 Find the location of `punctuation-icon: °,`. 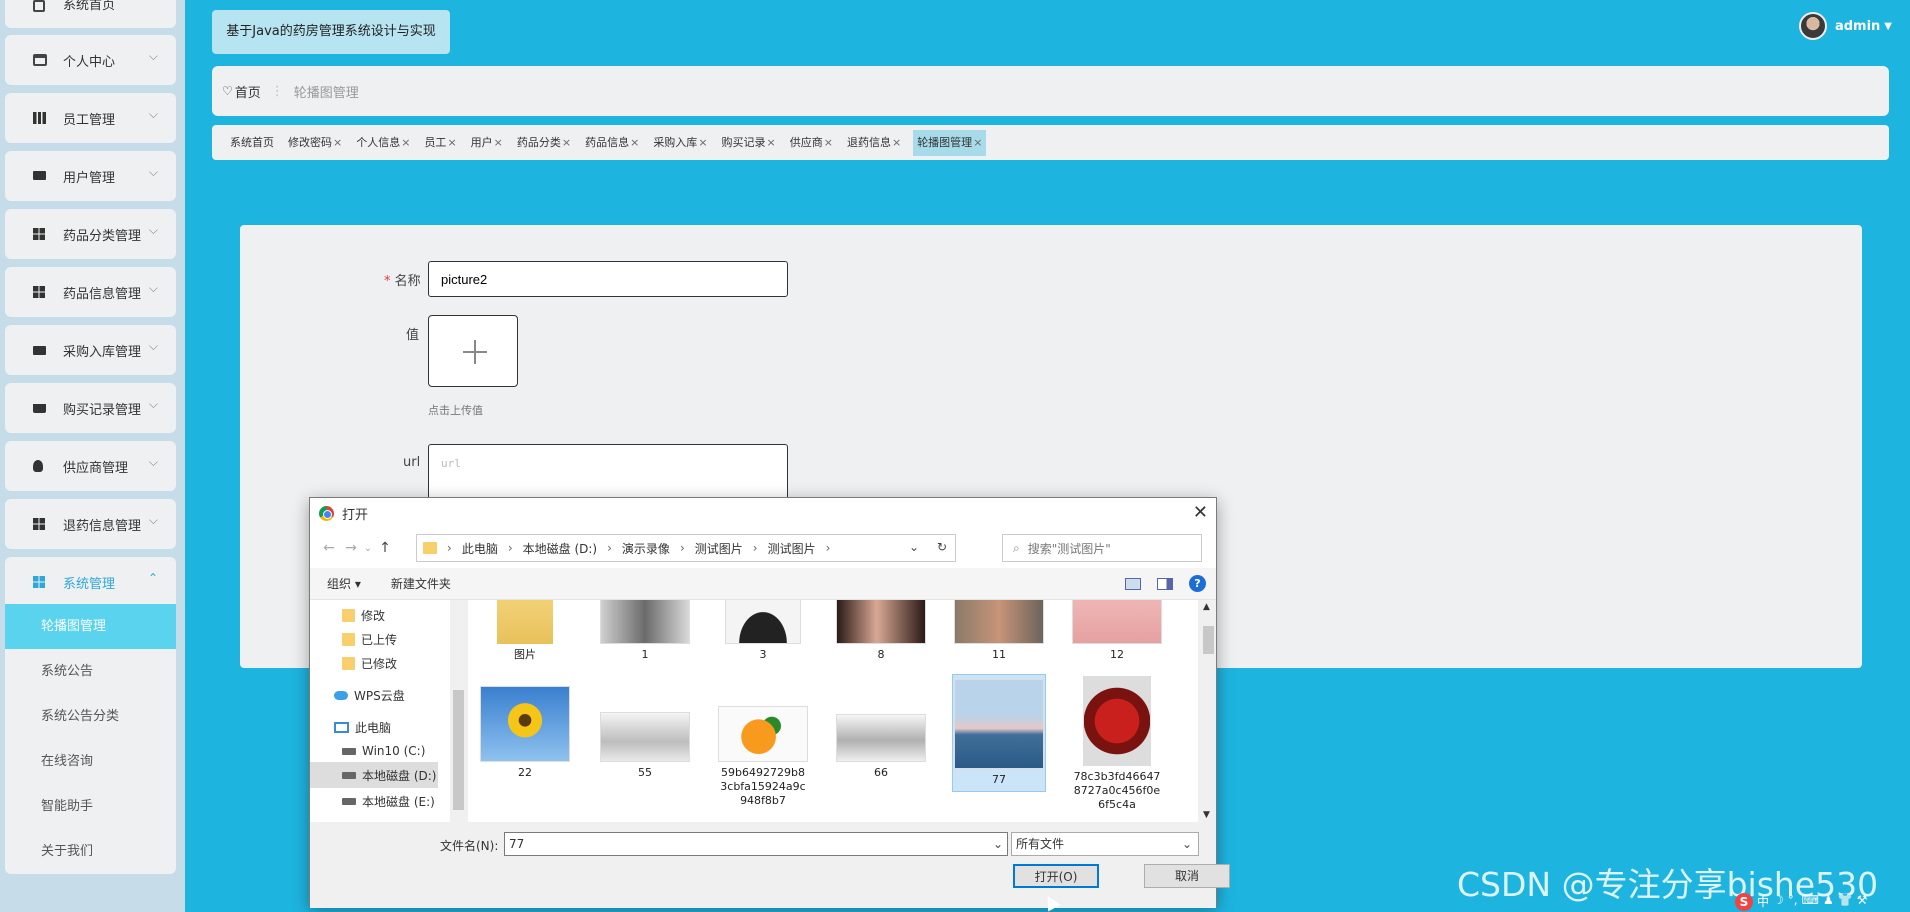

punctuation-icon: °, is located at coordinates (1793, 902).